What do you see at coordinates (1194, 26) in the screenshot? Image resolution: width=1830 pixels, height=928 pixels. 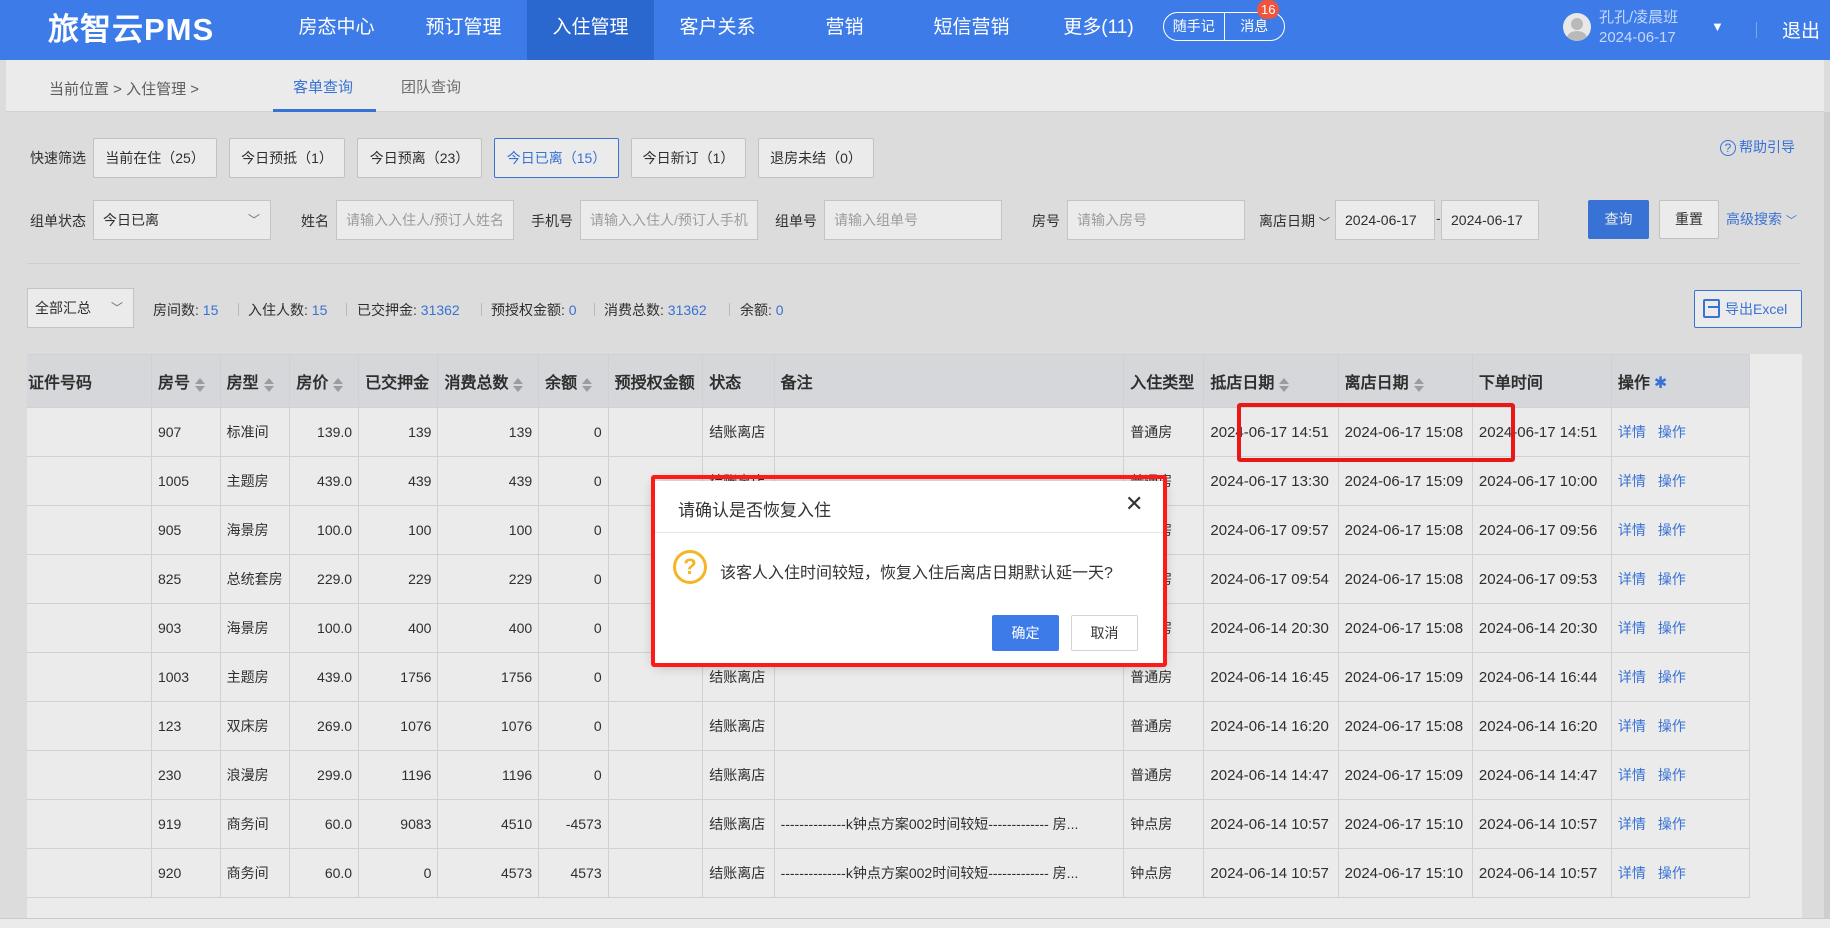 I see `memo-button: 随手记` at bounding box center [1194, 26].